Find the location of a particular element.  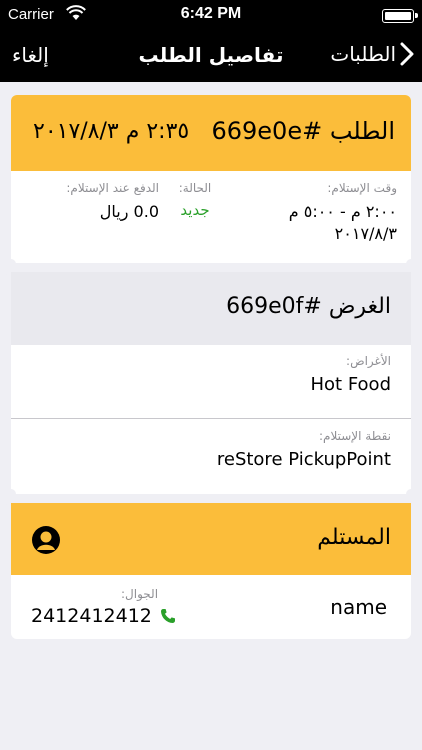

pickup-point-label: نقطة الإستلام: is located at coordinates (355, 436).